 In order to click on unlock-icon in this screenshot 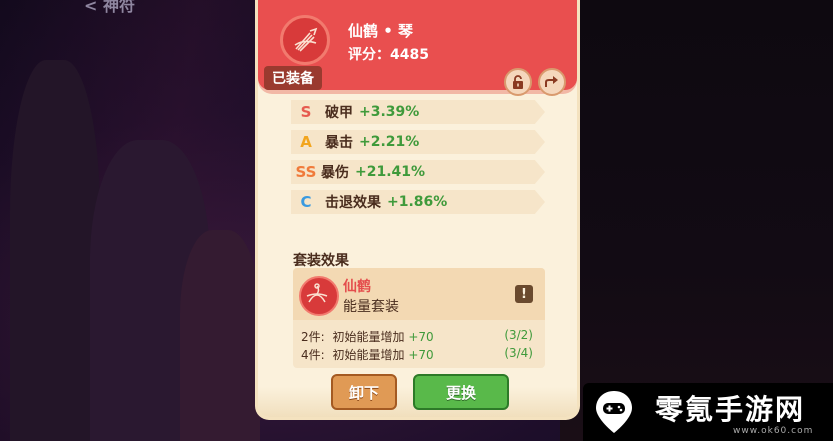, I will do `click(518, 82)`.